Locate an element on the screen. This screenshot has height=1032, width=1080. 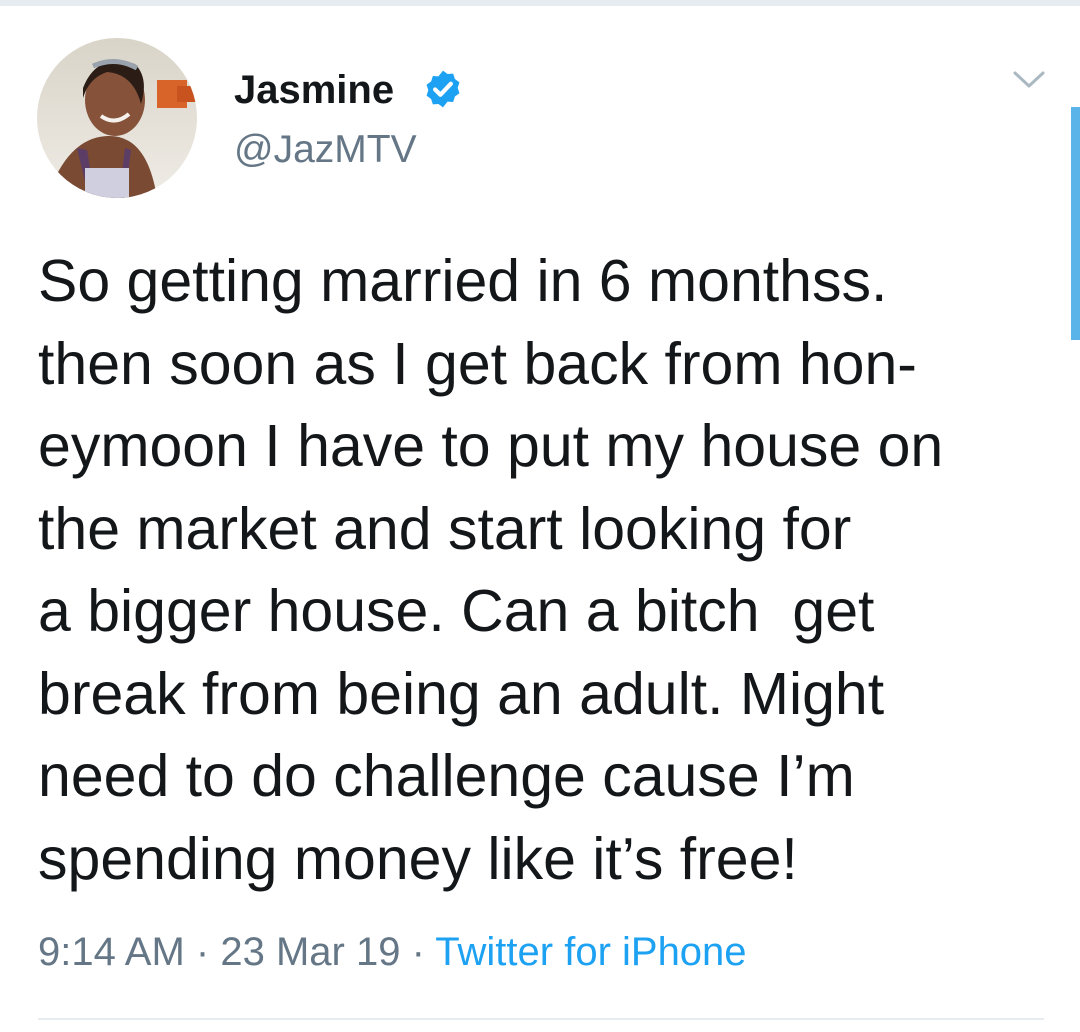
tweet-text-line: So getting married in 6 monthss. is located at coordinates (463, 281).